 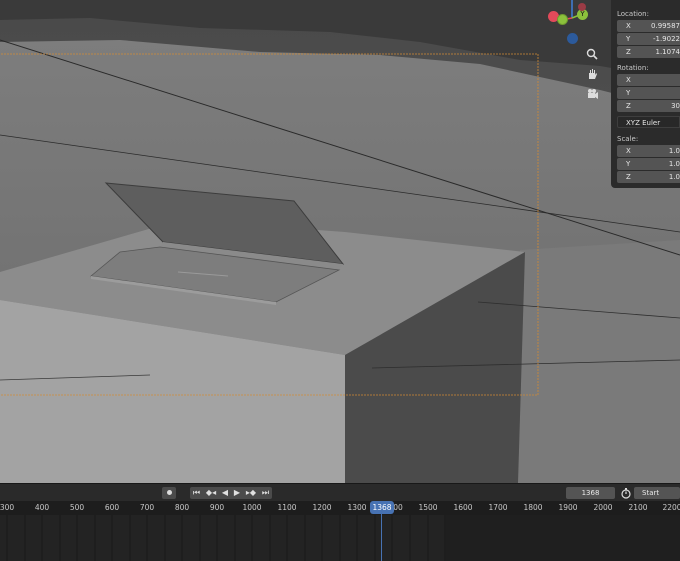 I want to click on ruler-tick: 900, so click(x=217, y=507).